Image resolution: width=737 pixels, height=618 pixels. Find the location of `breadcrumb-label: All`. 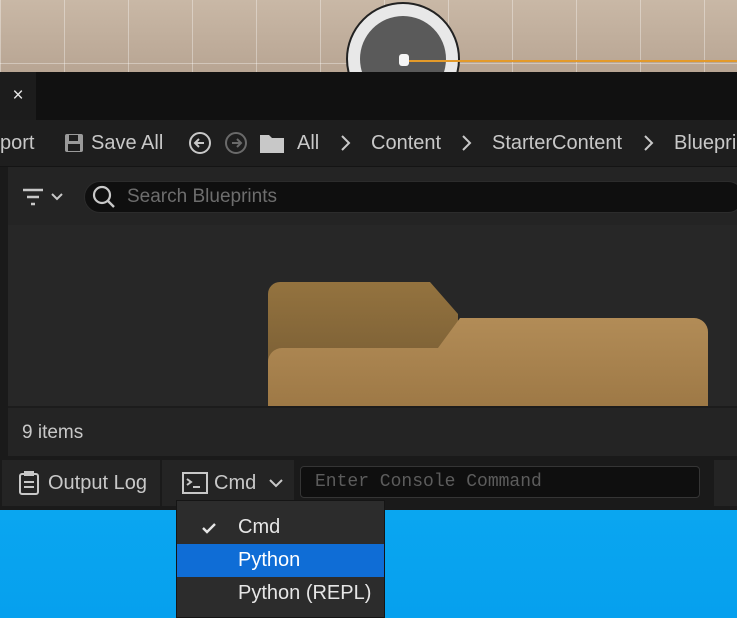

breadcrumb-label: All is located at coordinates (308, 142).